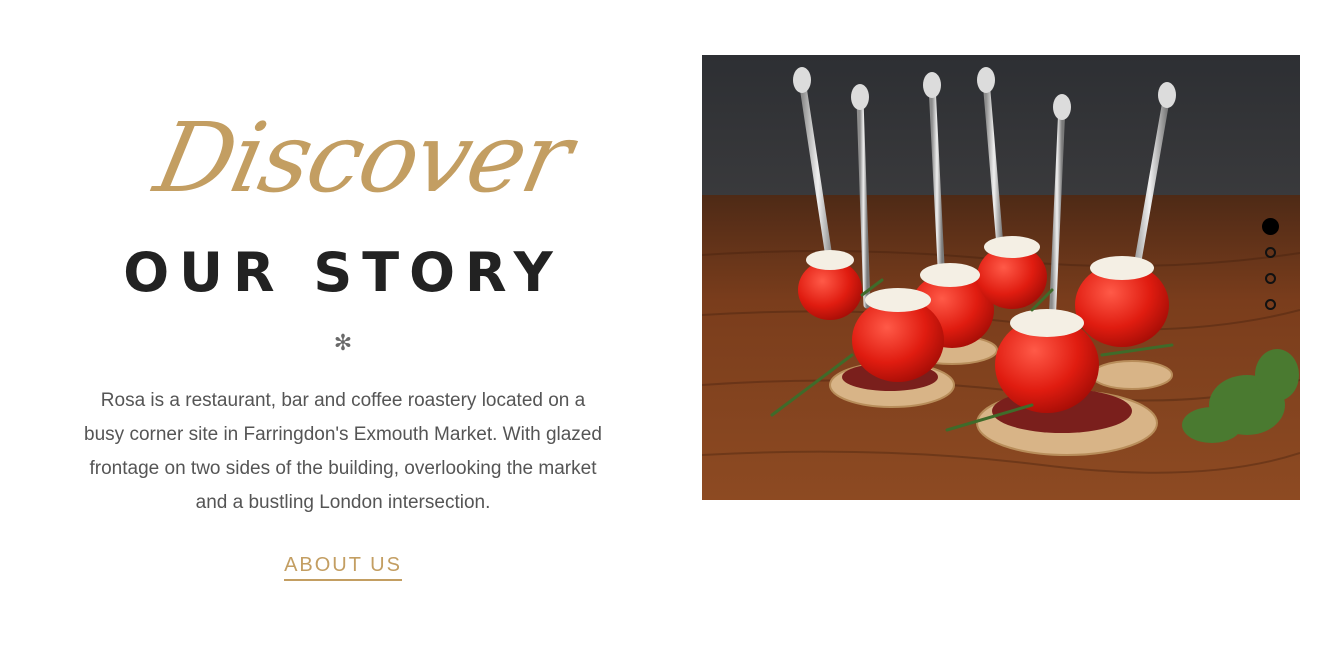 This screenshot has width=1342, height=664. I want to click on our-story-title: OUR STORY, so click(343, 272).